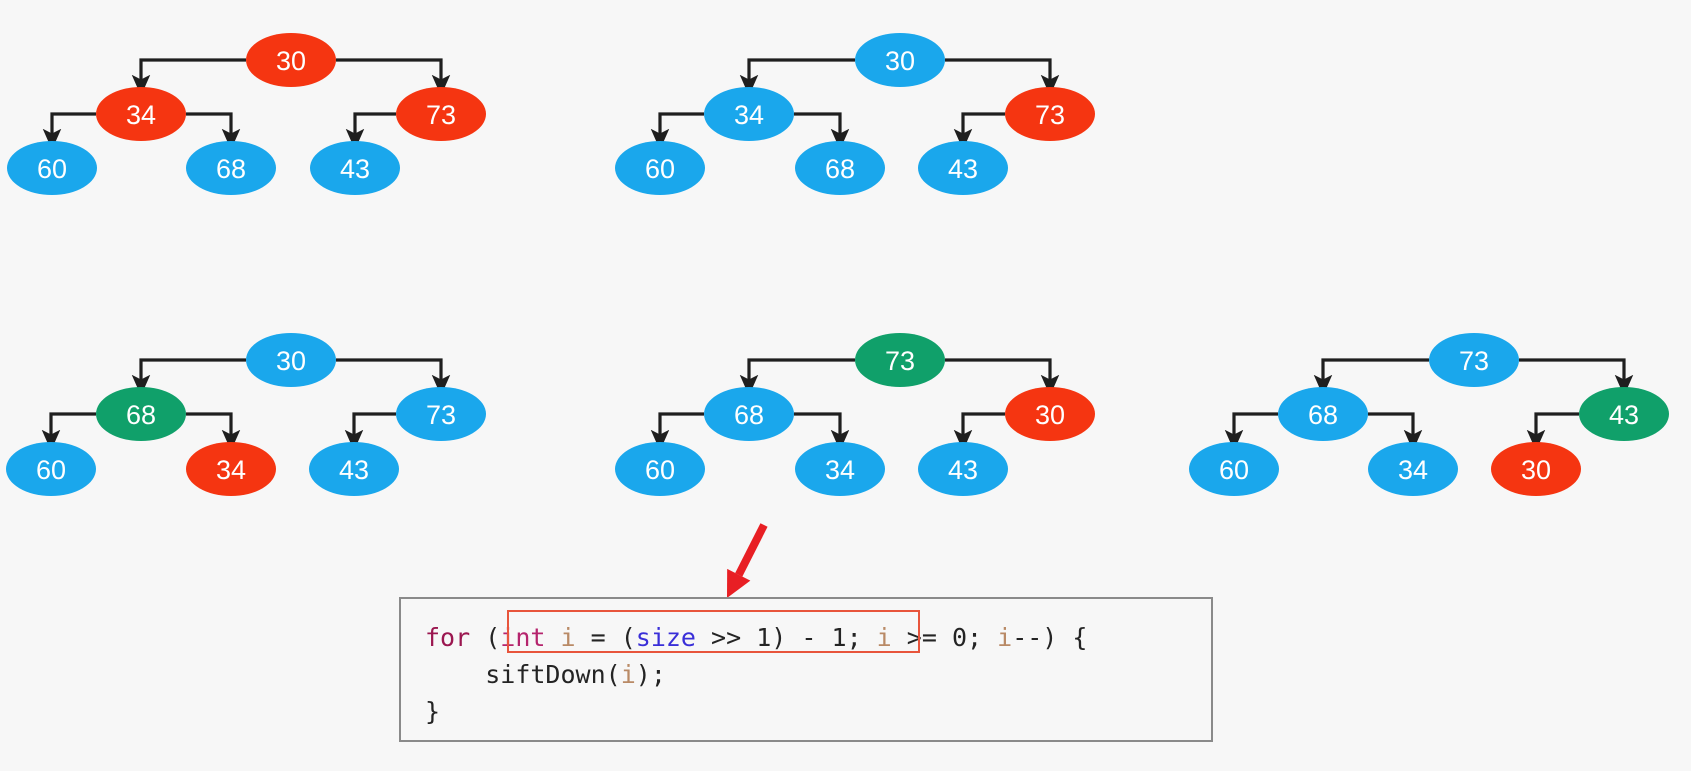 The width and height of the screenshot is (1691, 771). What do you see at coordinates (370, 131) in the screenshot?
I see `tree-edge-t1-right-to-t1-rl` at bounding box center [370, 131].